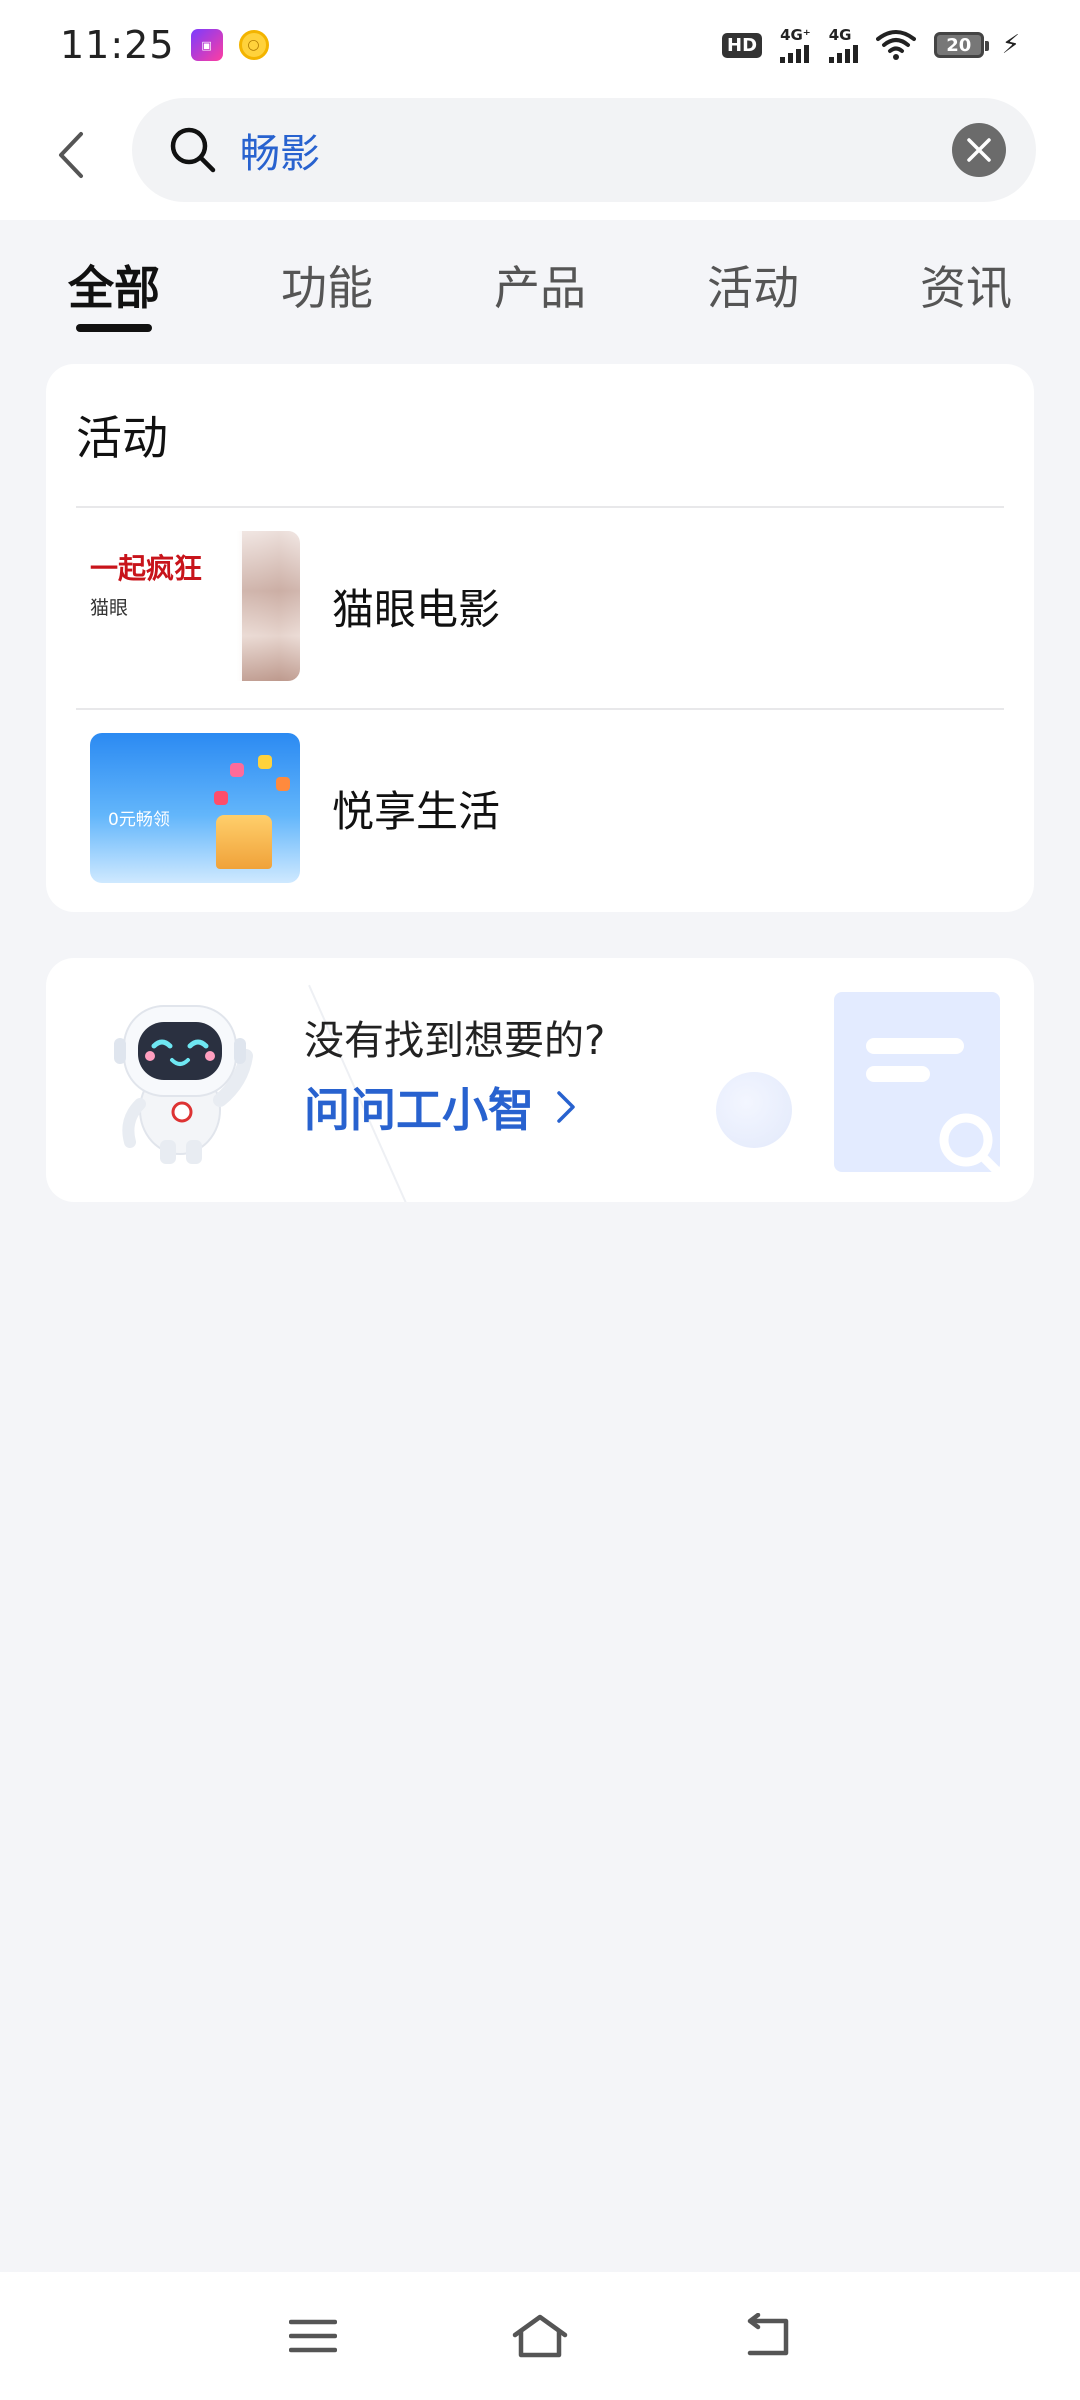 The image size is (1080, 2400). Describe the element at coordinates (146, 568) in the screenshot. I see `thumbnail-title: 一起疯狂` at that location.